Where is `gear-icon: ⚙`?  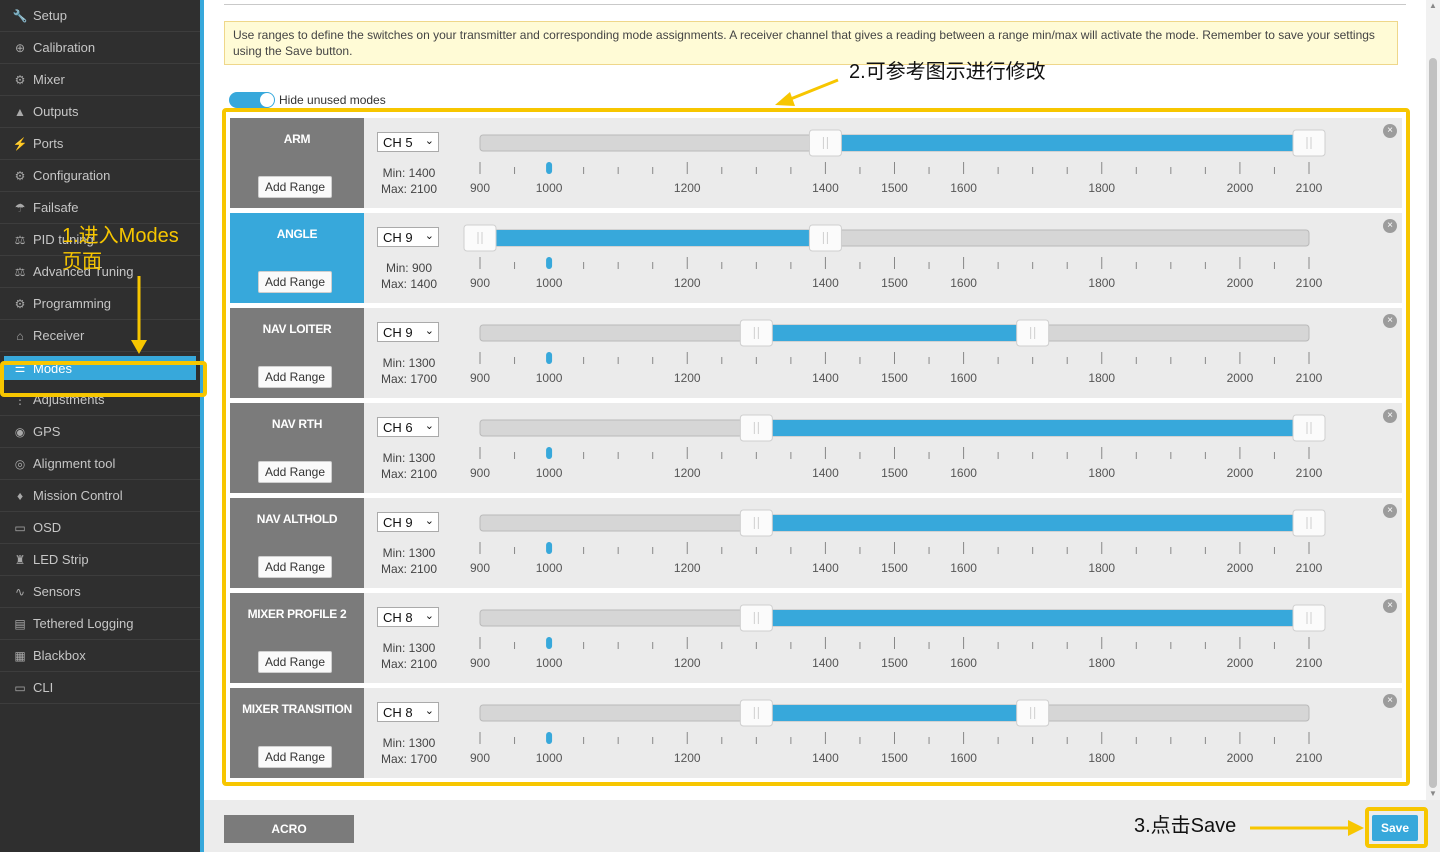
gear-icon: ⚙ is located at coordinates (20, 175).